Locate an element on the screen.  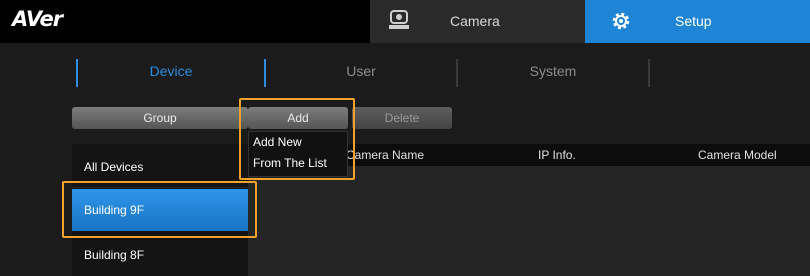
delete-button: Delete is located at coordinates (402, 118).